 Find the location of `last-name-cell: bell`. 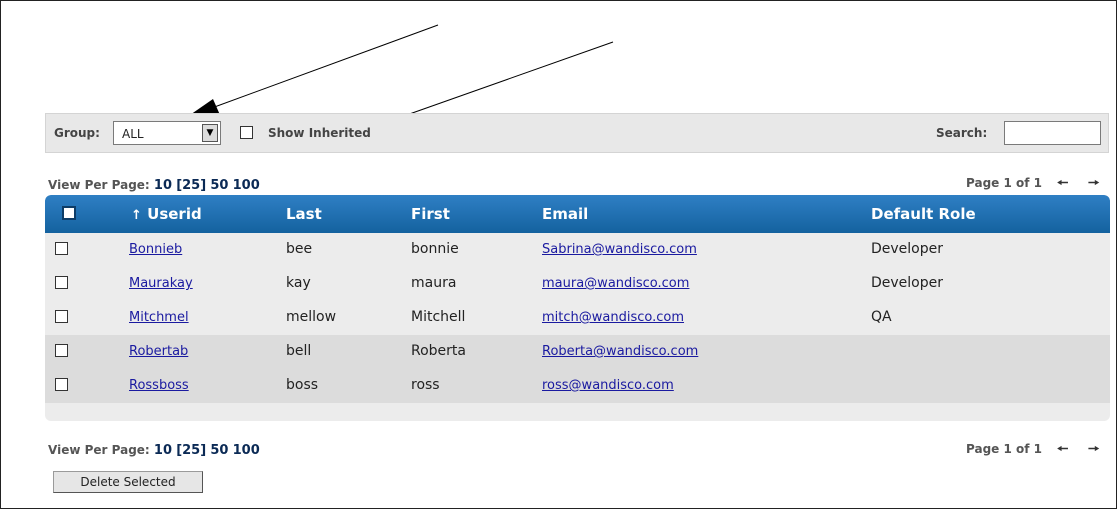

last-name-cell: bell is located at coordinates (299, 351).